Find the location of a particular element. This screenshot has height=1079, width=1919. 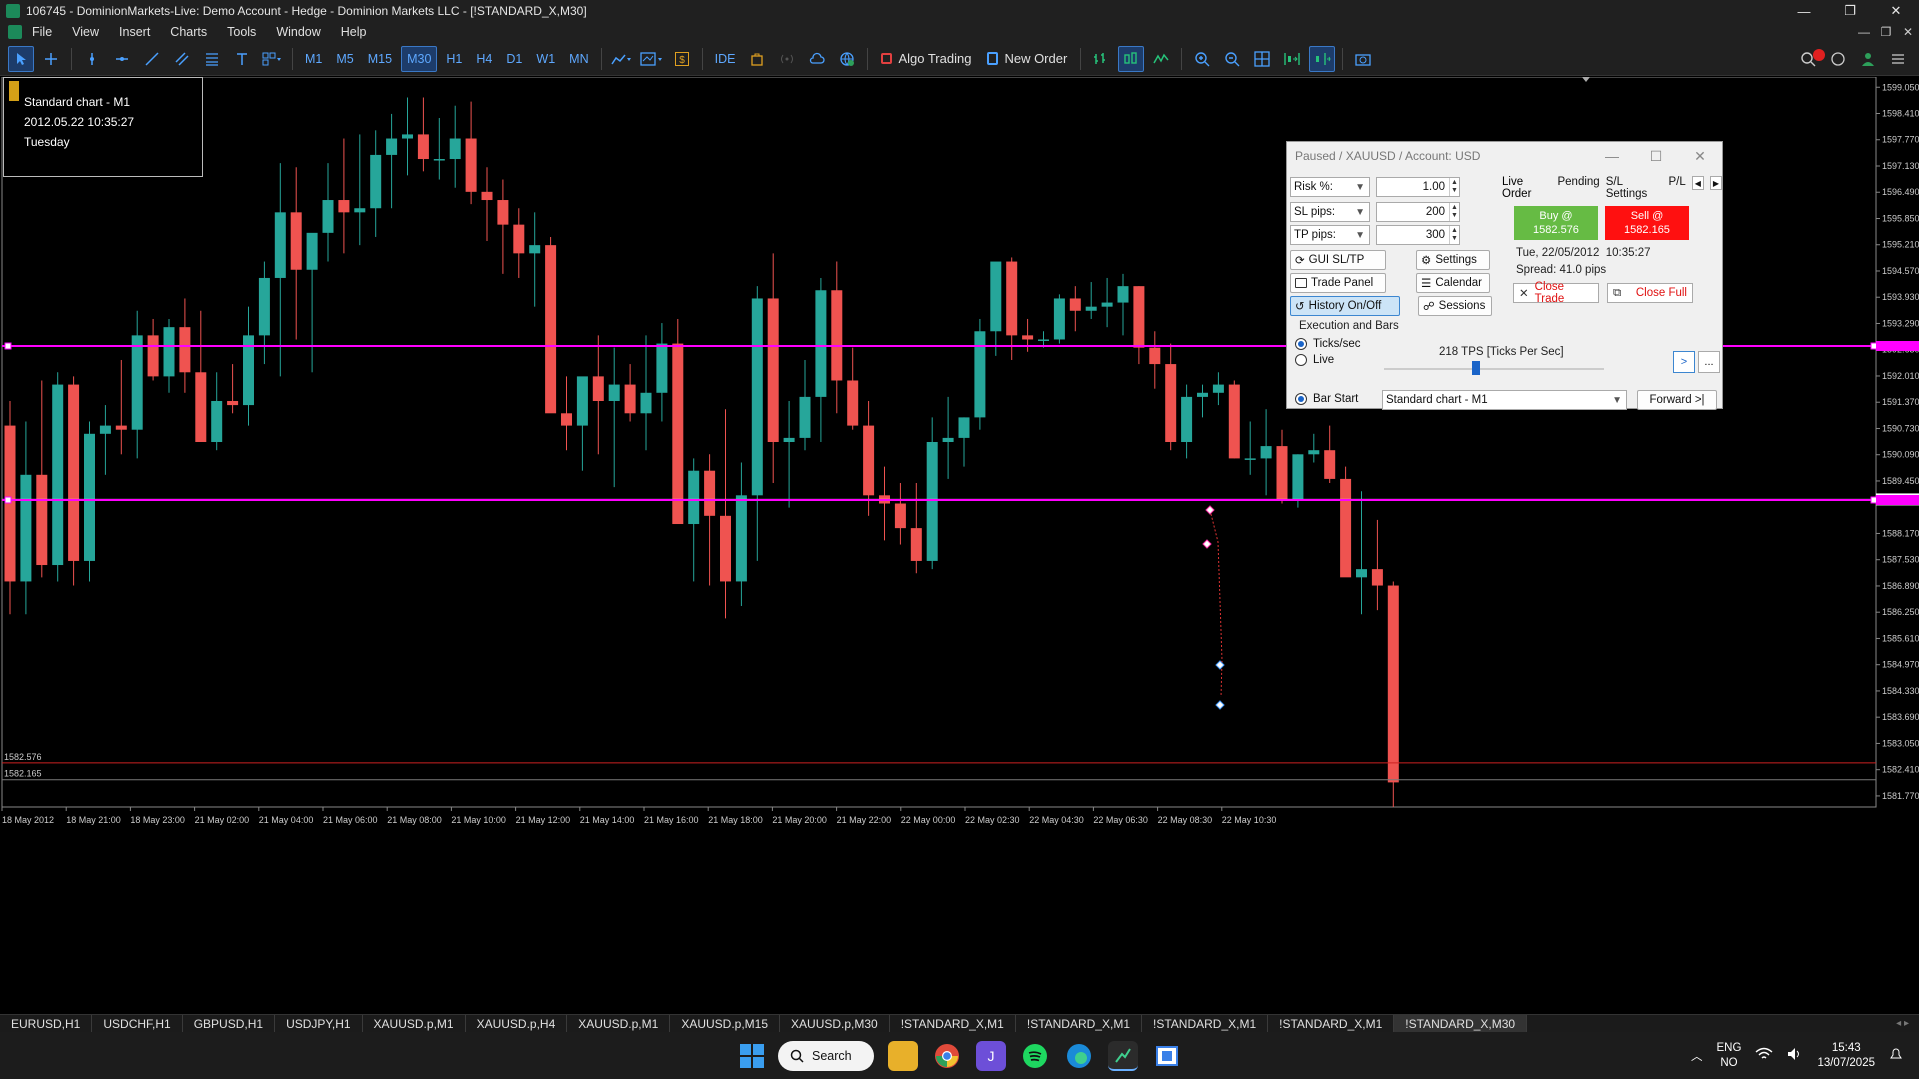

menu-tools: Tools is located at coordinates (241, 32).